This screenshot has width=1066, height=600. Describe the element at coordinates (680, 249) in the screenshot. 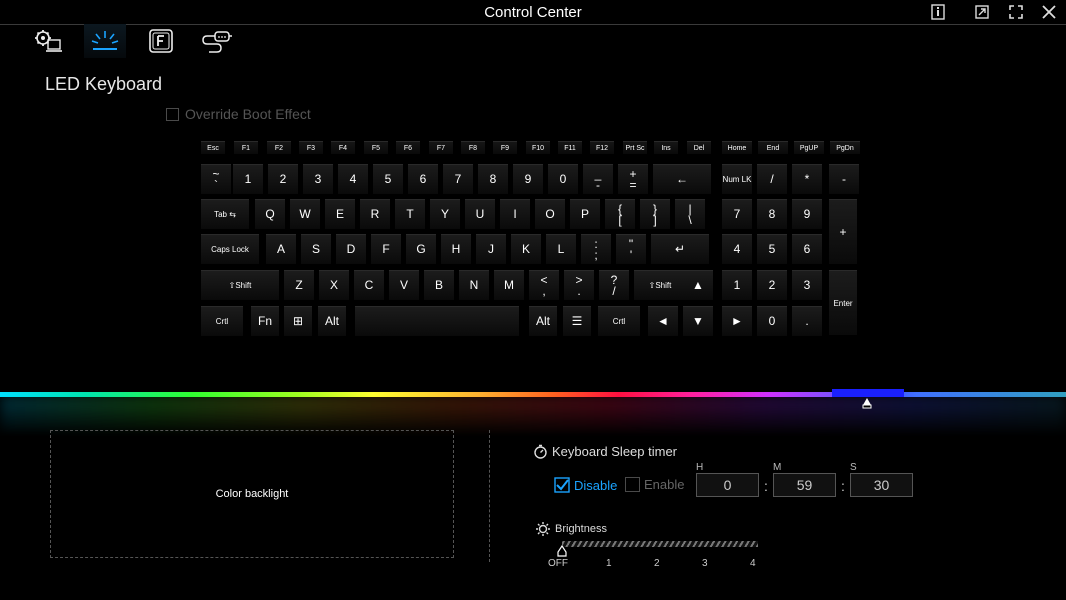

I see `key: ↵` at that location.